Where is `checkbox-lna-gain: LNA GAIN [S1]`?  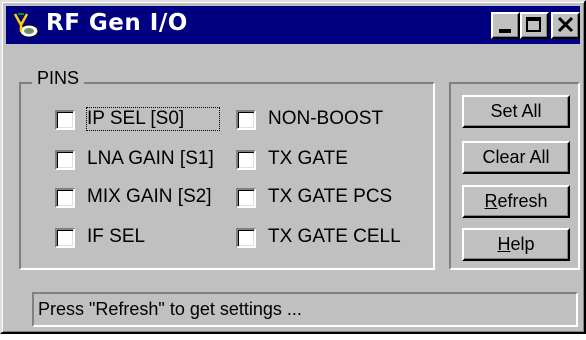 checkbox-lna-gain: LNA GAIN [S1] is located at coordinates (138, 161).